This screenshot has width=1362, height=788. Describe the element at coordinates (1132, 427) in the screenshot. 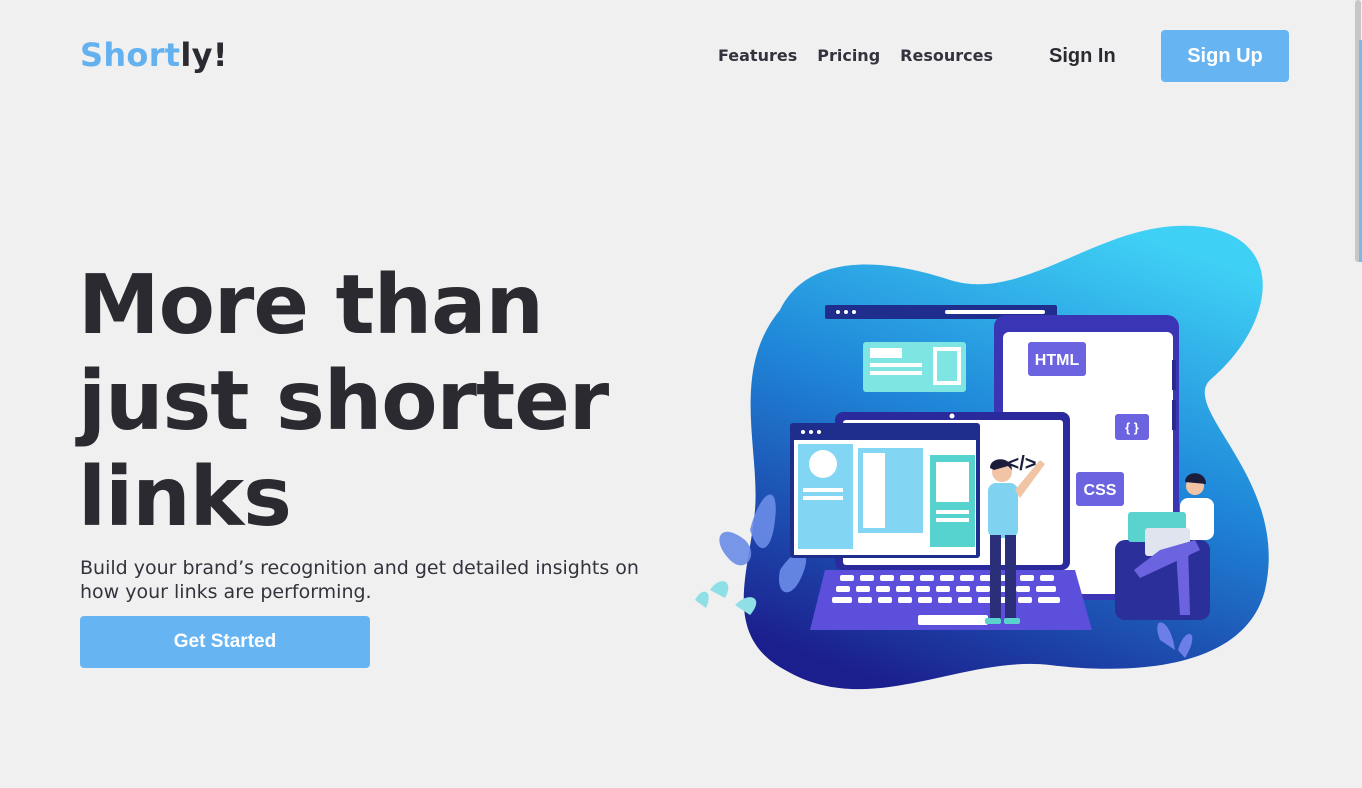

I see `braces-tag-label: { }` at that location.